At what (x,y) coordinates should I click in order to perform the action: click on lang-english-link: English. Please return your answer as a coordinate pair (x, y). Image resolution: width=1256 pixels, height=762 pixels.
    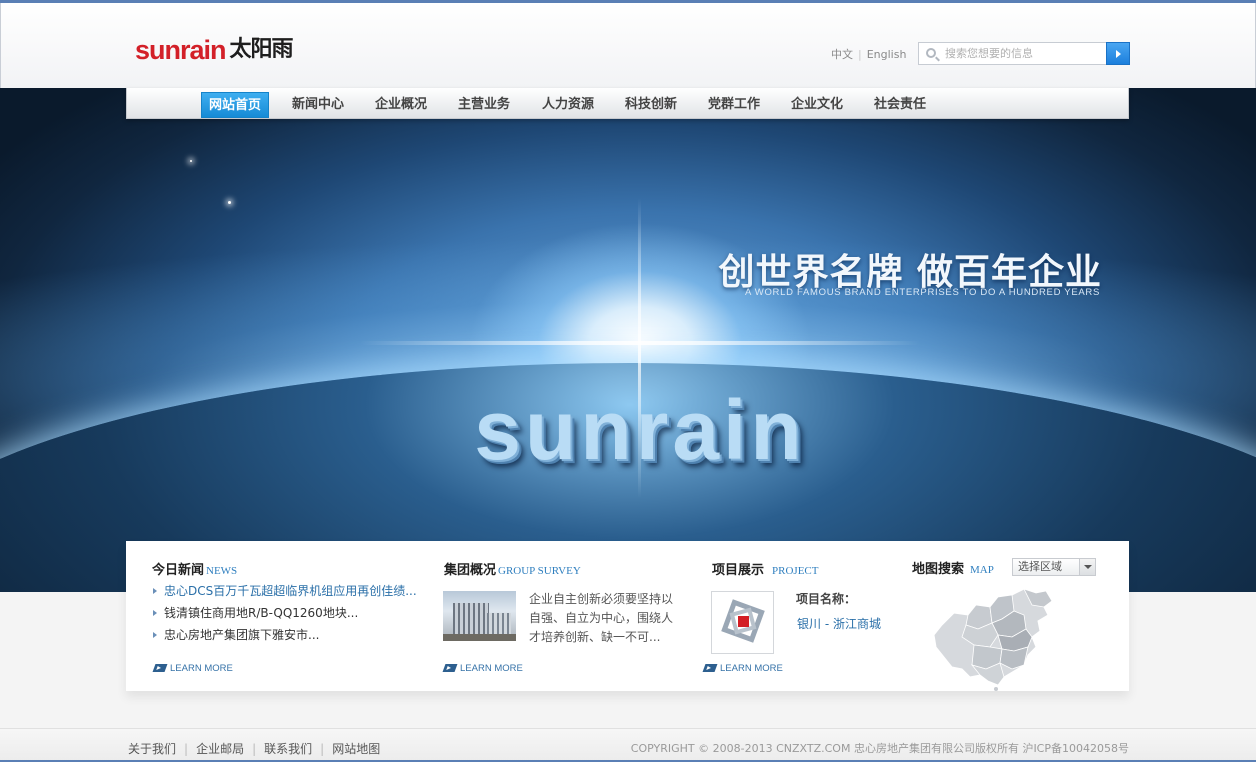
    Looking at the image, I should click on (887, 54).